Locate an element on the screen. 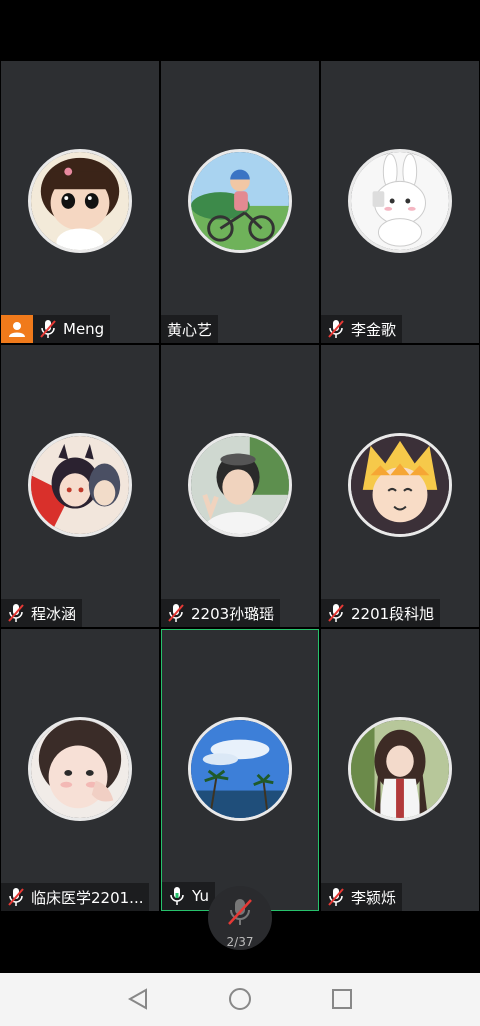 The height and width of the screenshot is (1026, 480). host-badge is located at coordinates (17, 329).